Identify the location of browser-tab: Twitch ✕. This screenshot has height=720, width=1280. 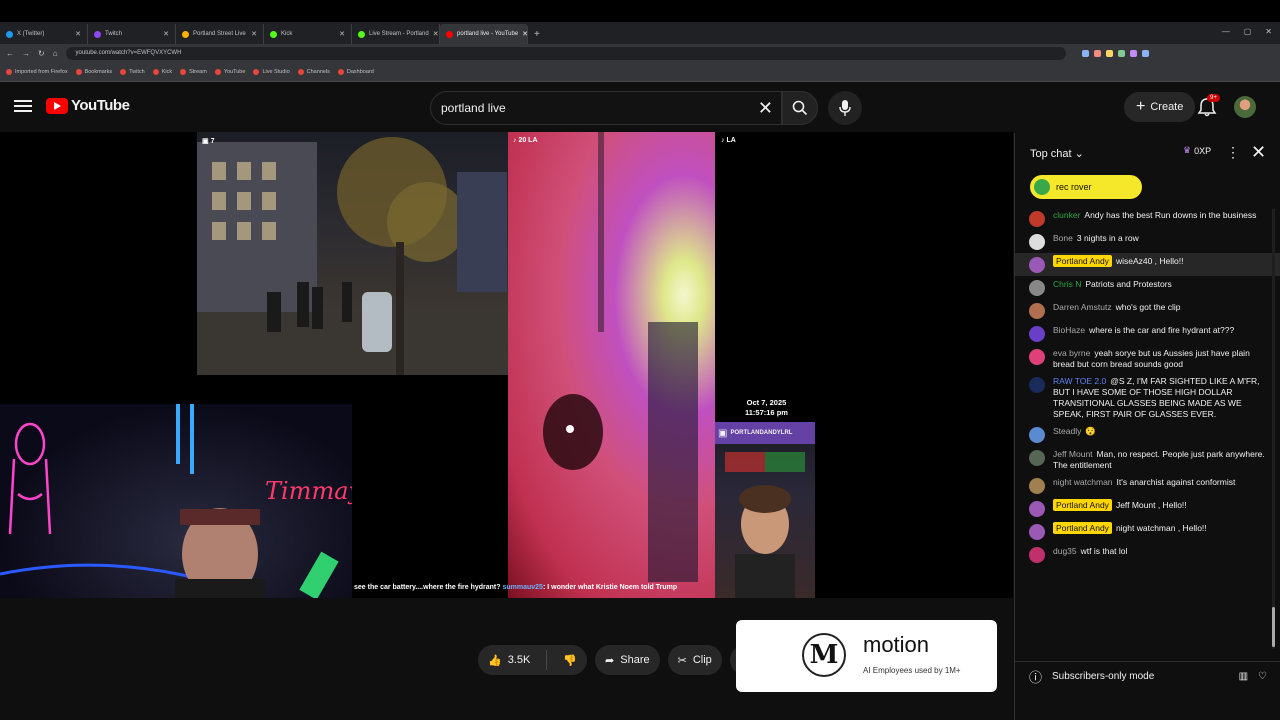
(132, 34).